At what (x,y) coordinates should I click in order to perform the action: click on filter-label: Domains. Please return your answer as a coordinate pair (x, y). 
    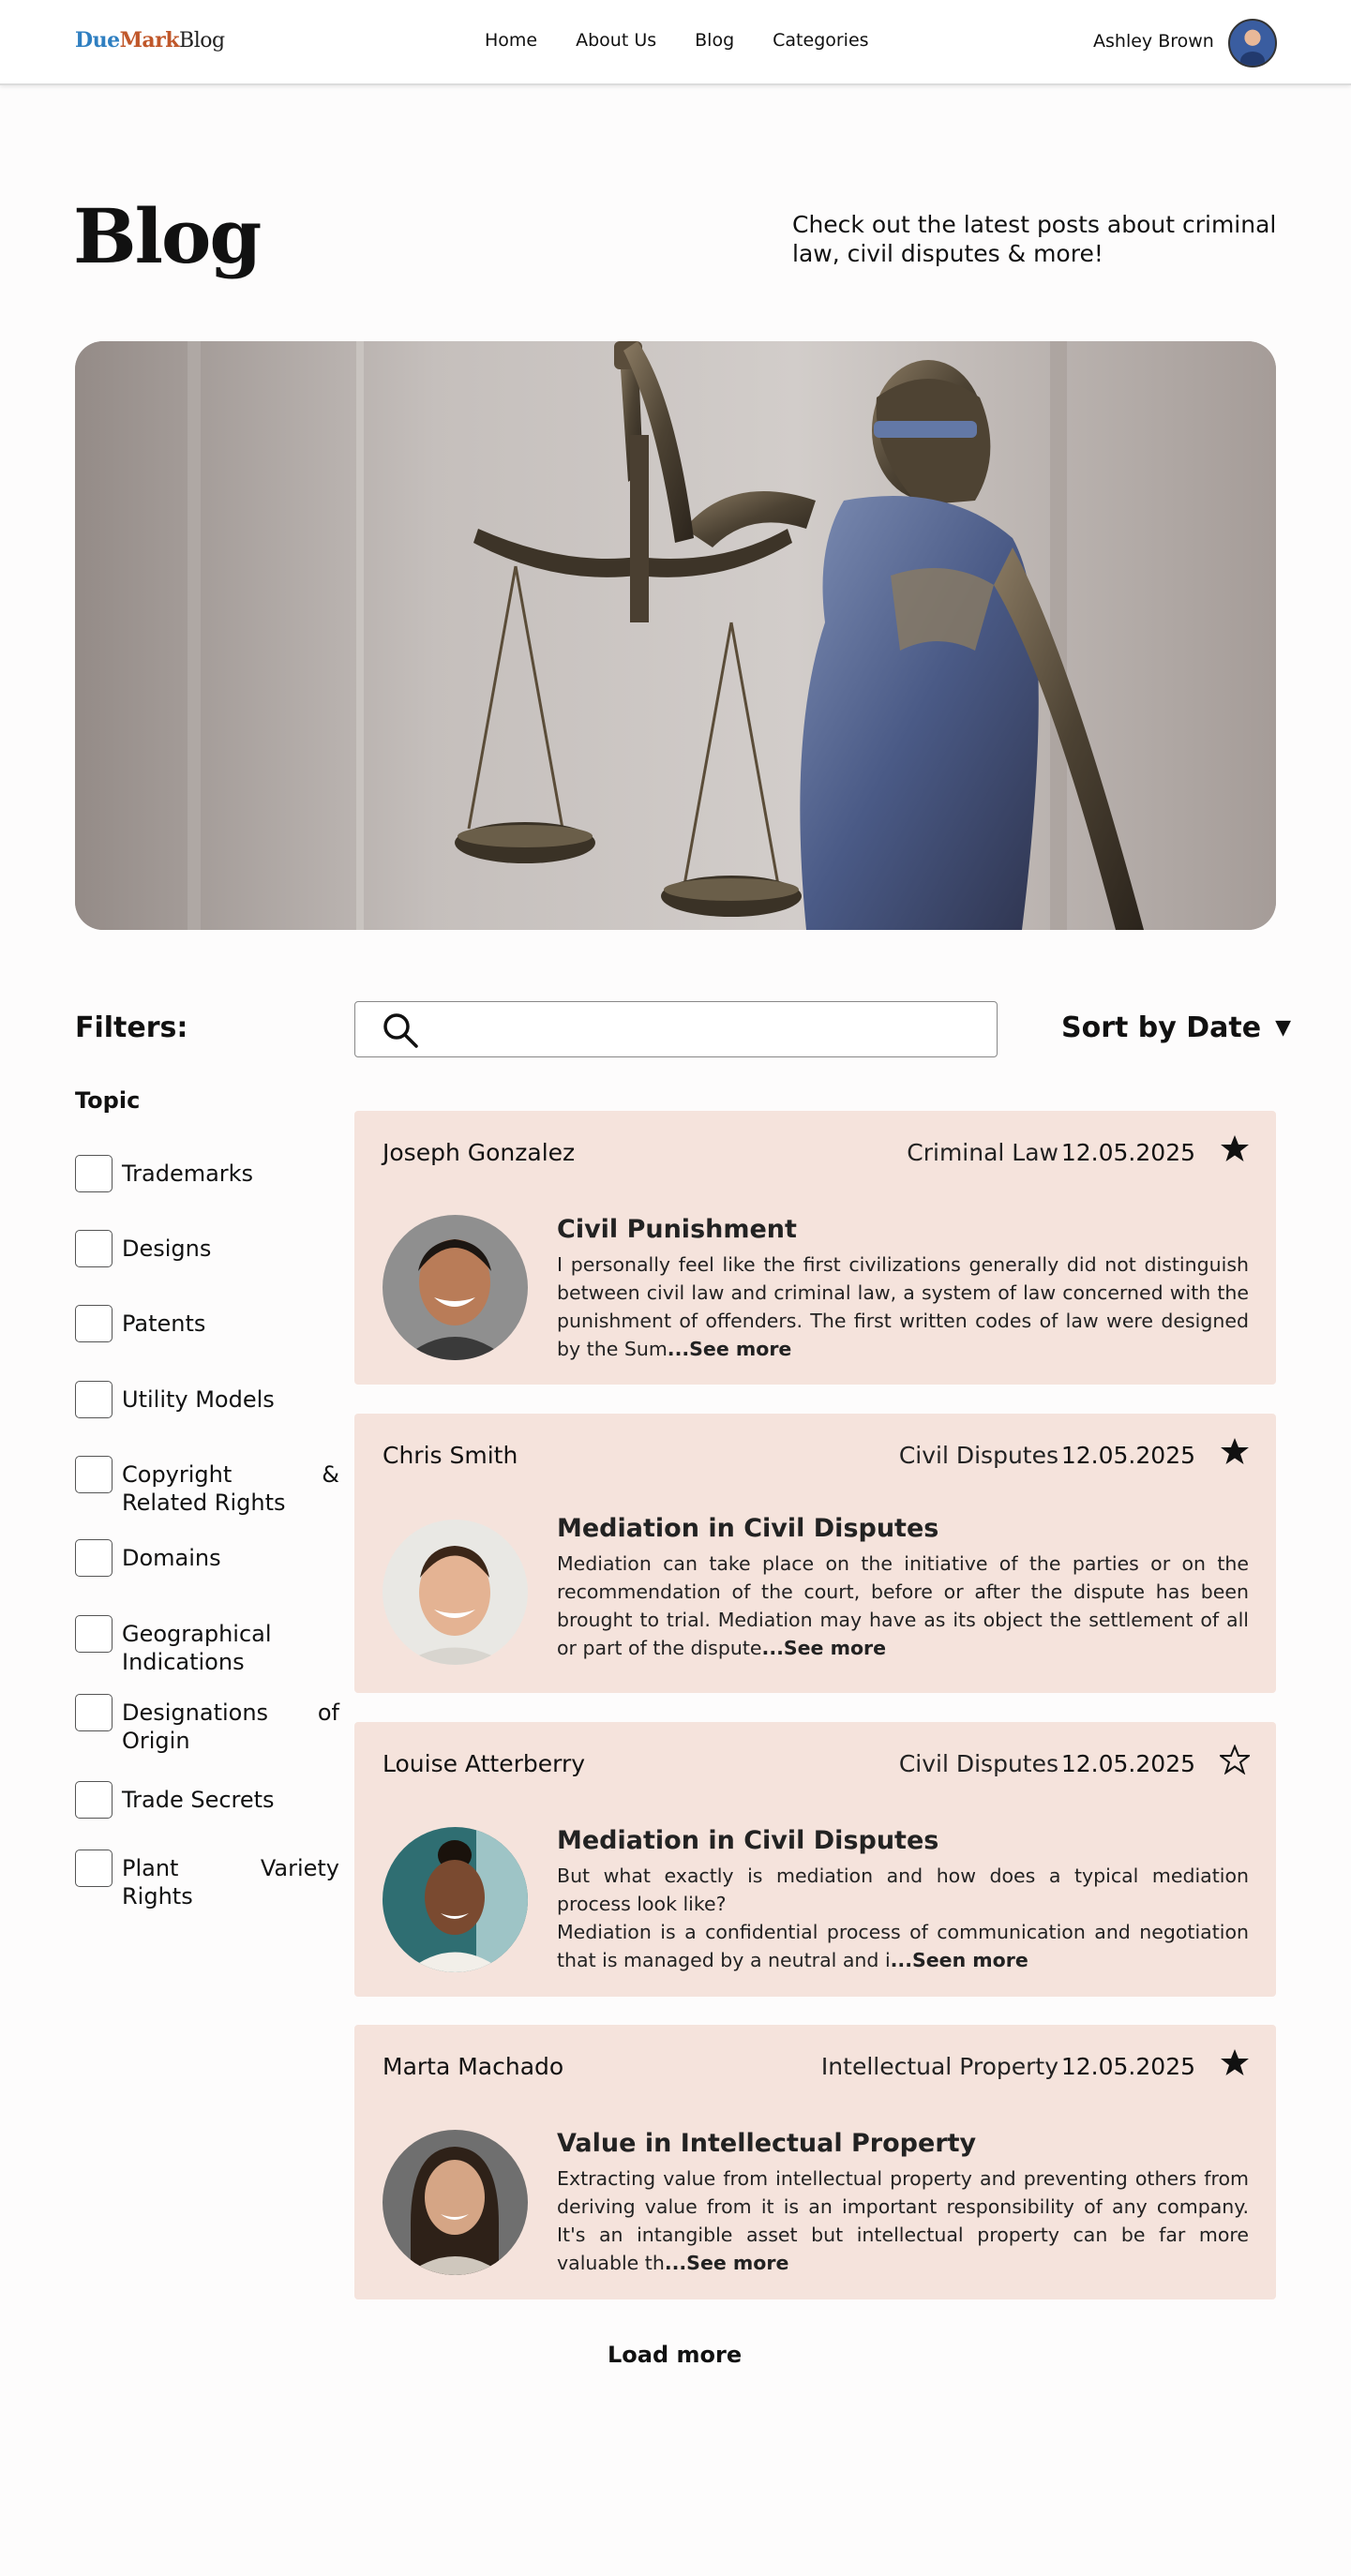
    Looking at the image, I should click on (171, 1558).